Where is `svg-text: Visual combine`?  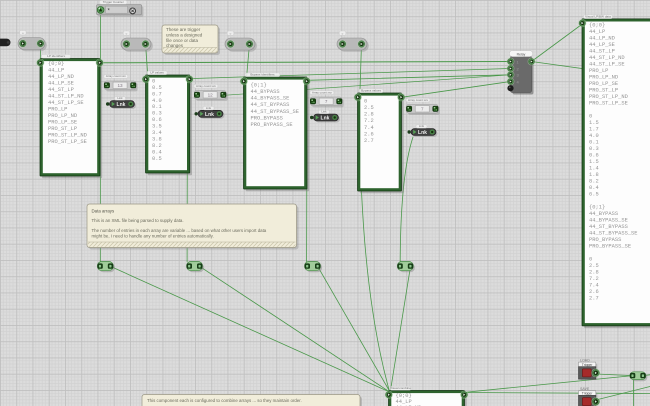
svg-text: Visual combine is located at coordinates (400, 388).